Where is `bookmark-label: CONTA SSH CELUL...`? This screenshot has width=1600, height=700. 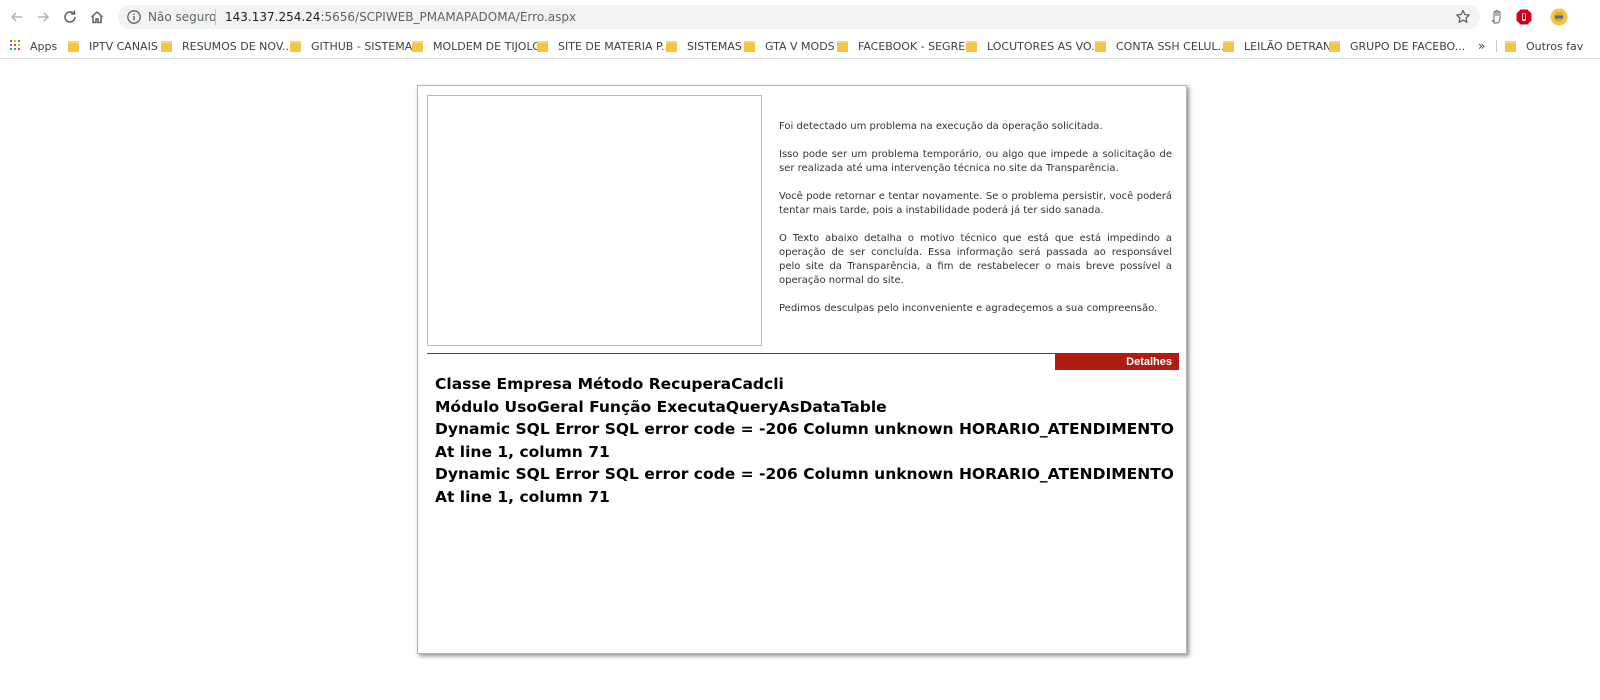 bookmark-label: CONTA SSH CELUL... is located at coordinates (1172, 46).